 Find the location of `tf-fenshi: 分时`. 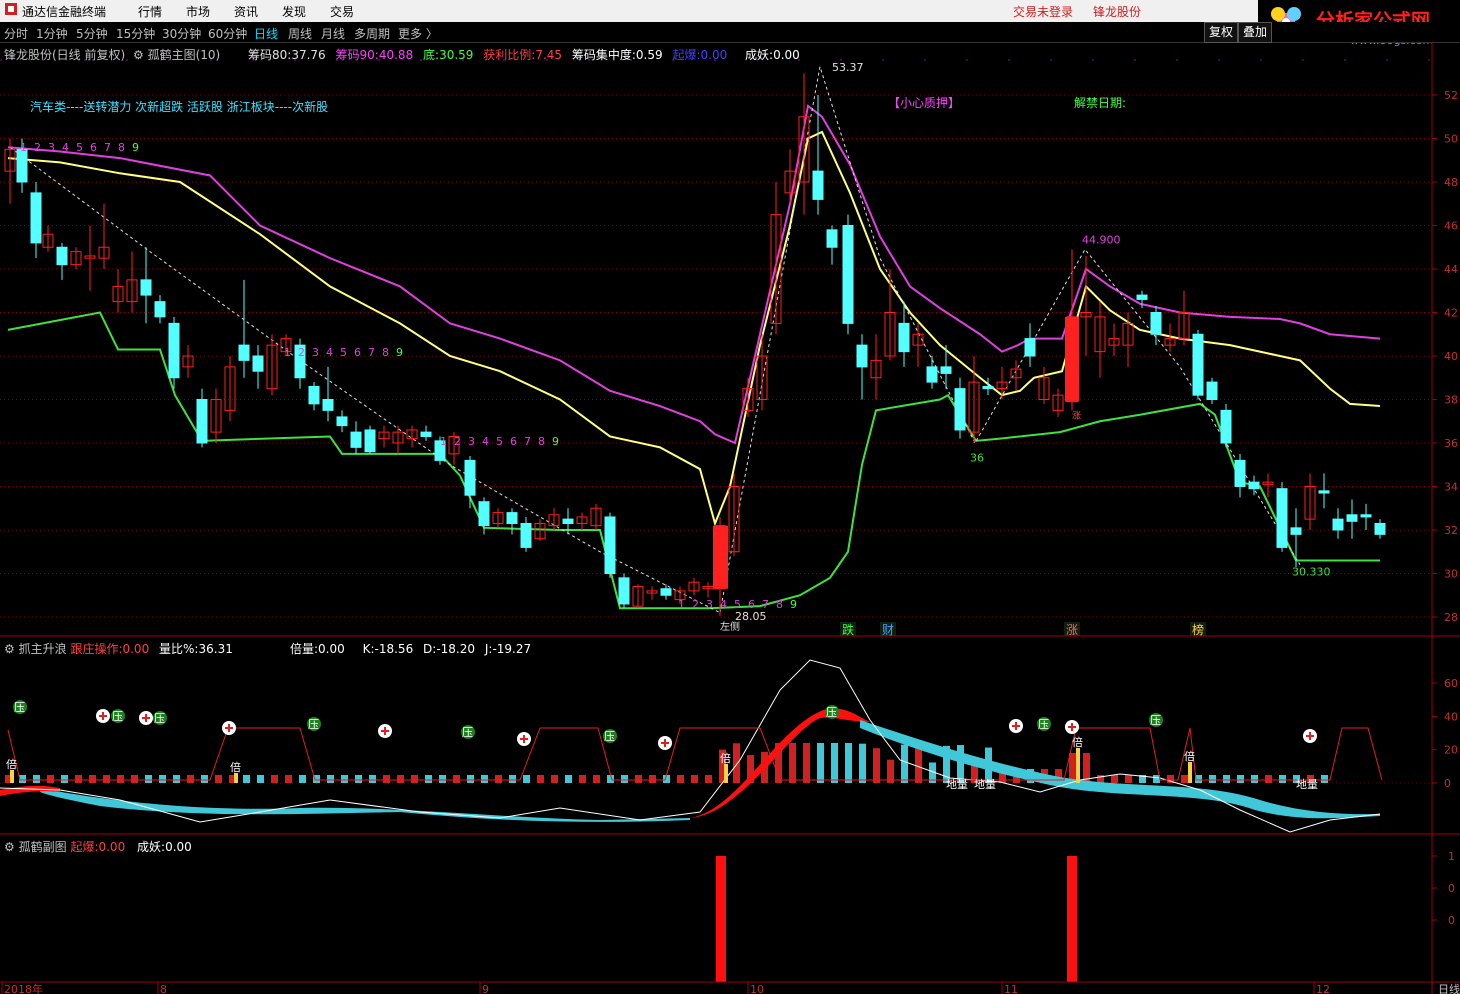

tf-fenshi: 分时 is located at coordinates (16, 33).